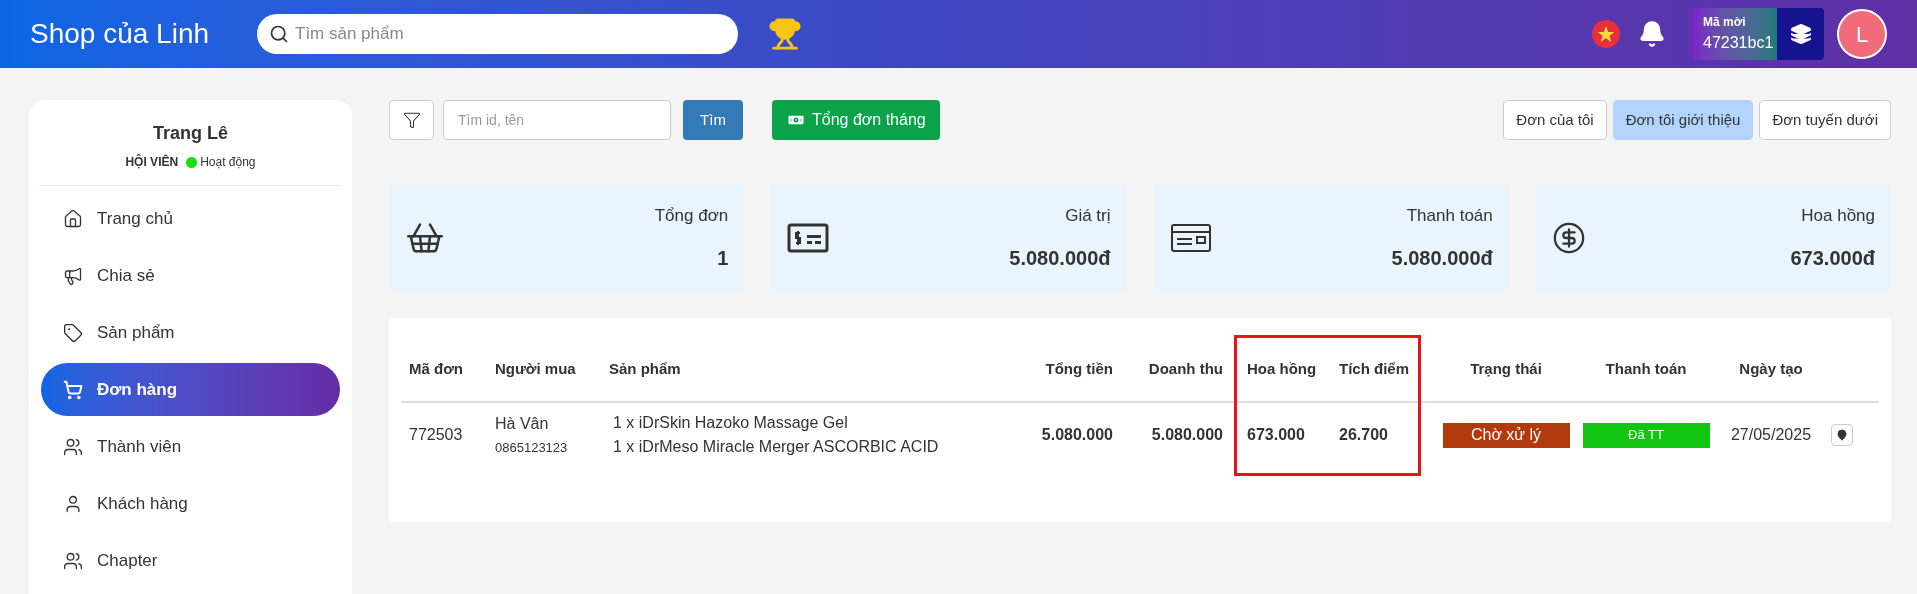 This screenshot has width=1917, height=594. What do you see at coordinates (557, 120) in the screenshot?
I see `id-search-field: Tìm id, tên` at bounding box center [557, 120].